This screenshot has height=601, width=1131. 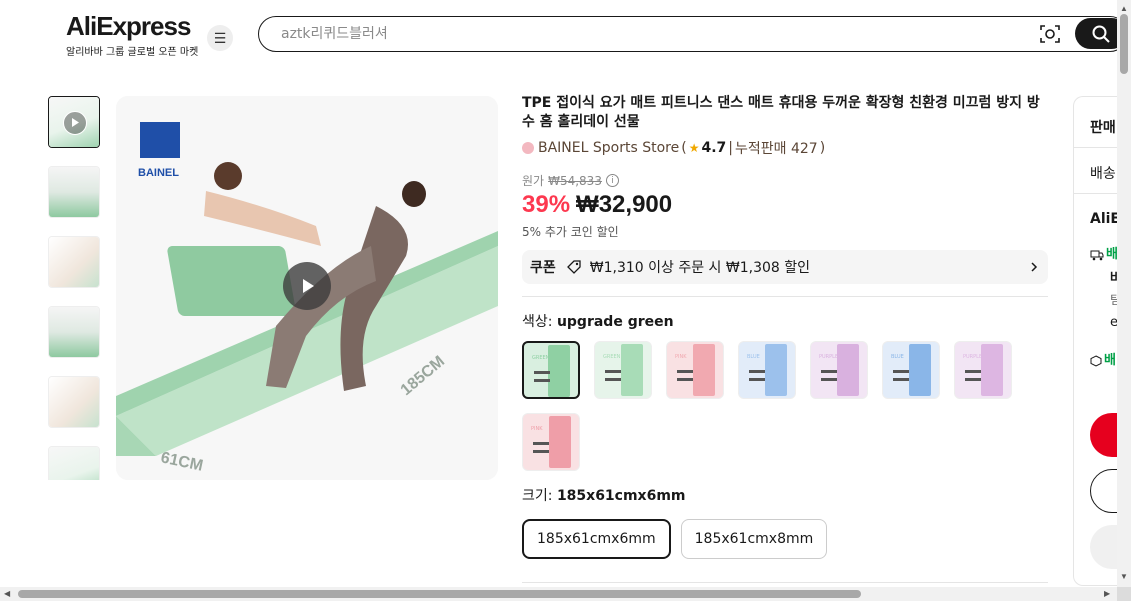 I want to click on search-icon, so click(x=1101, y=34).